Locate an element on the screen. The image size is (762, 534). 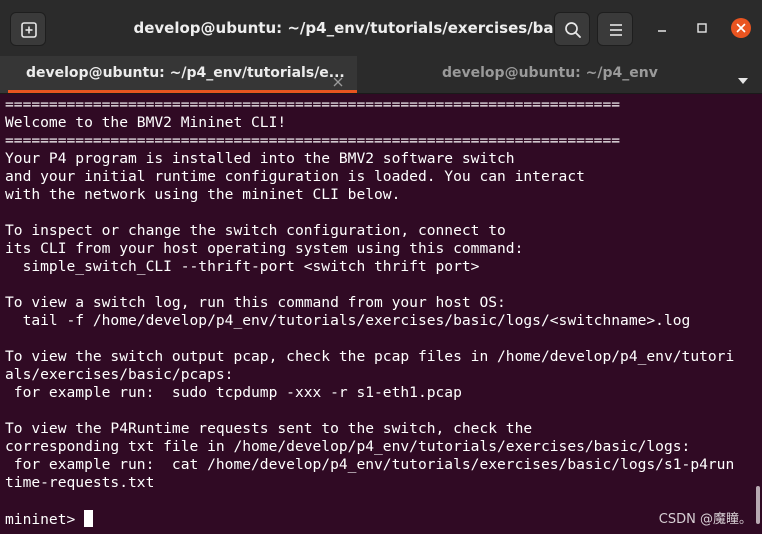
terminal-line: Welcome to the BMV2 Mininet CLI! is located at coordinates (146, 122).